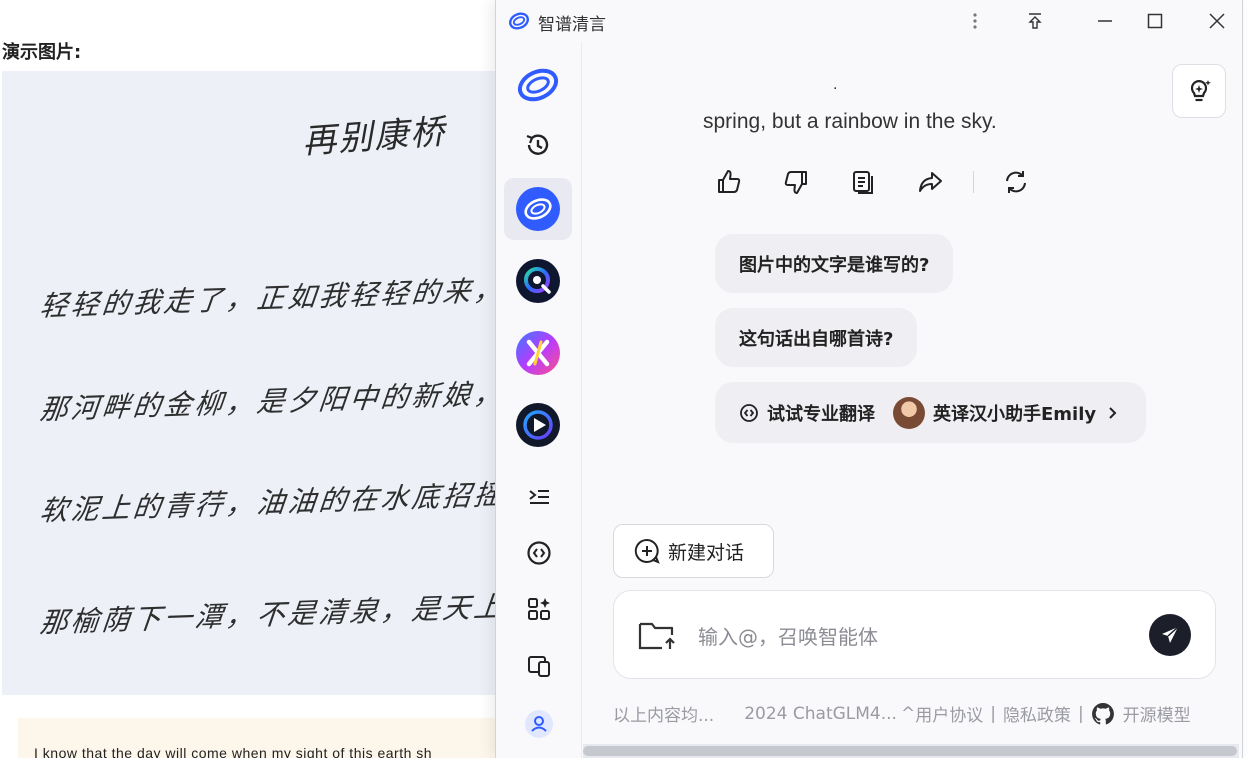  I want to click on scrollbar-thumb, so click(910, 751).